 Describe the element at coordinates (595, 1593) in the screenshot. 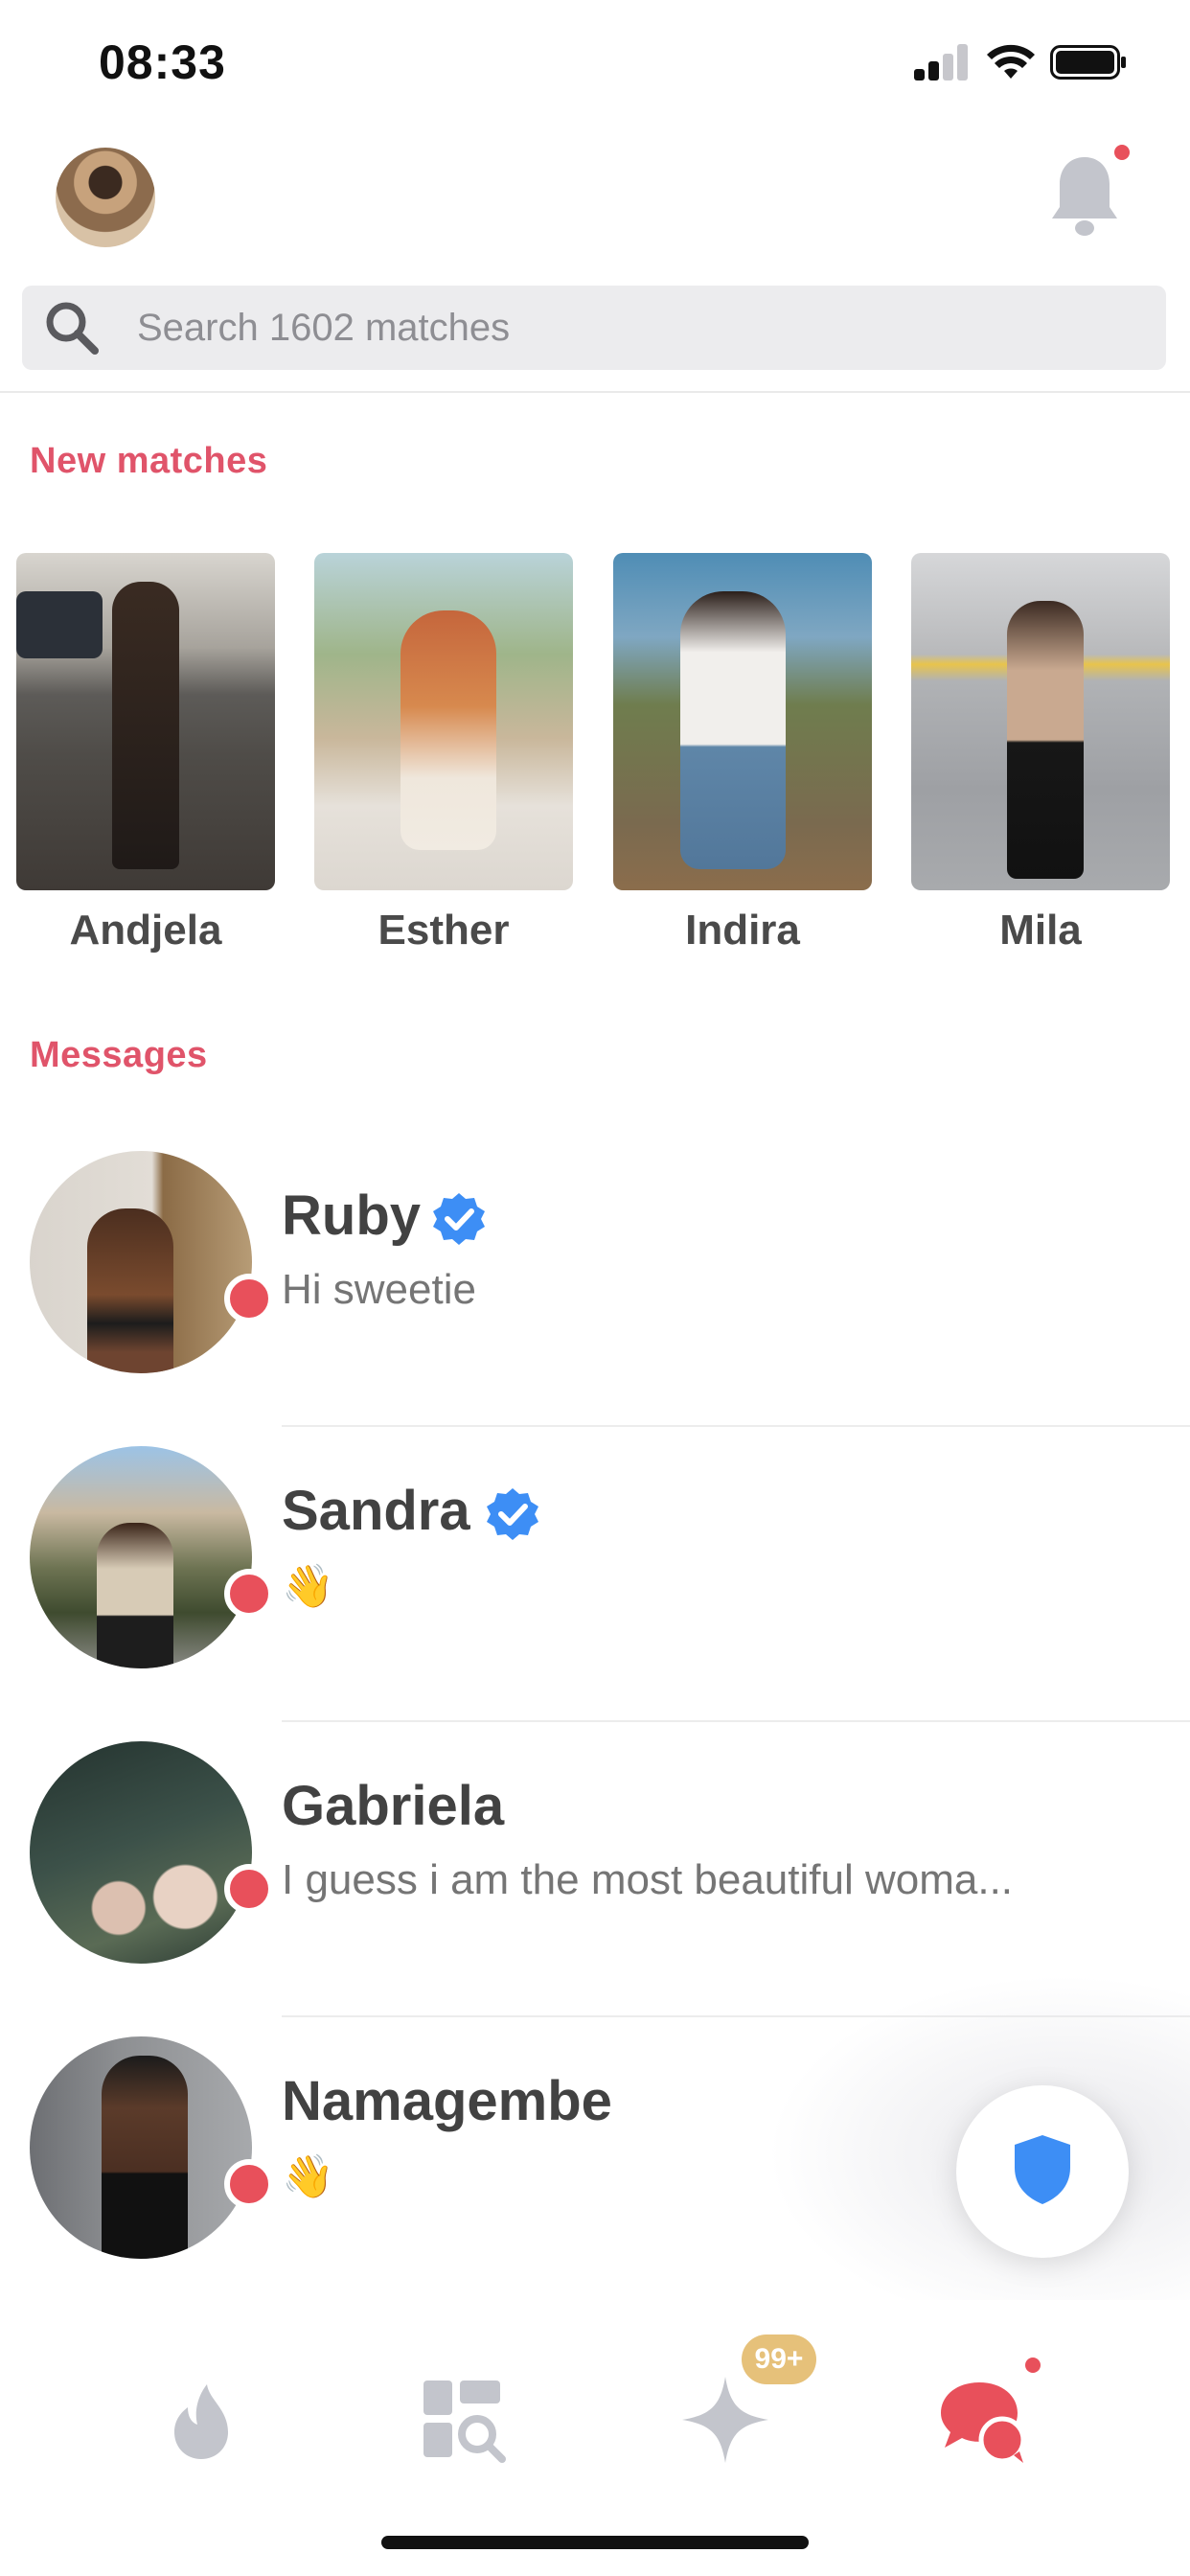

I see `message-row-sandra: Sandra 👋` at that location.